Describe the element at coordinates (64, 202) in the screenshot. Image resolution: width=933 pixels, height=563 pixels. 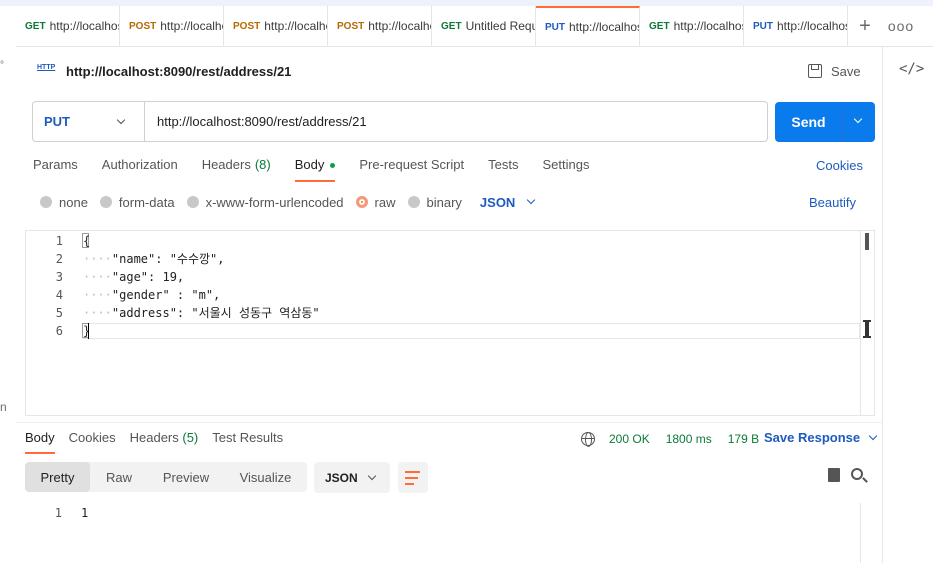
I see `body-type-none: none` at that location.